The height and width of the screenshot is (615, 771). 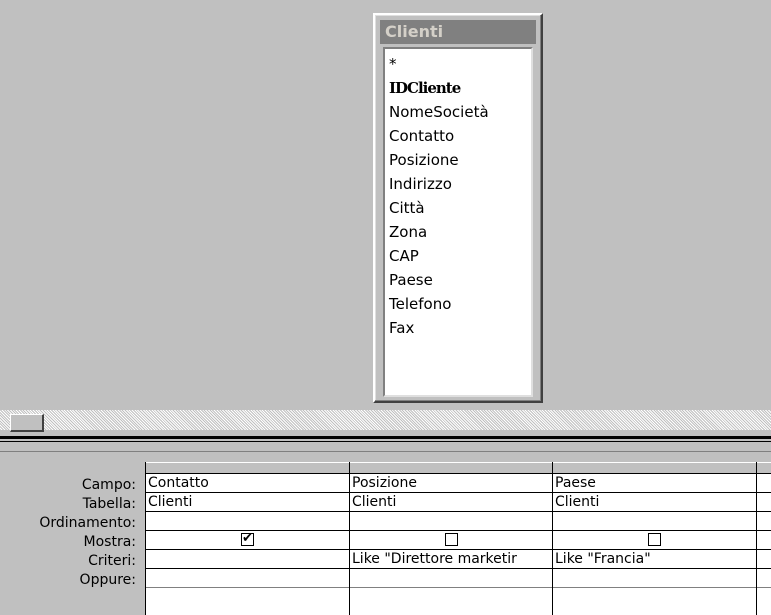 I want to click on cell-campo: Paese, so click(x=654, y=483).